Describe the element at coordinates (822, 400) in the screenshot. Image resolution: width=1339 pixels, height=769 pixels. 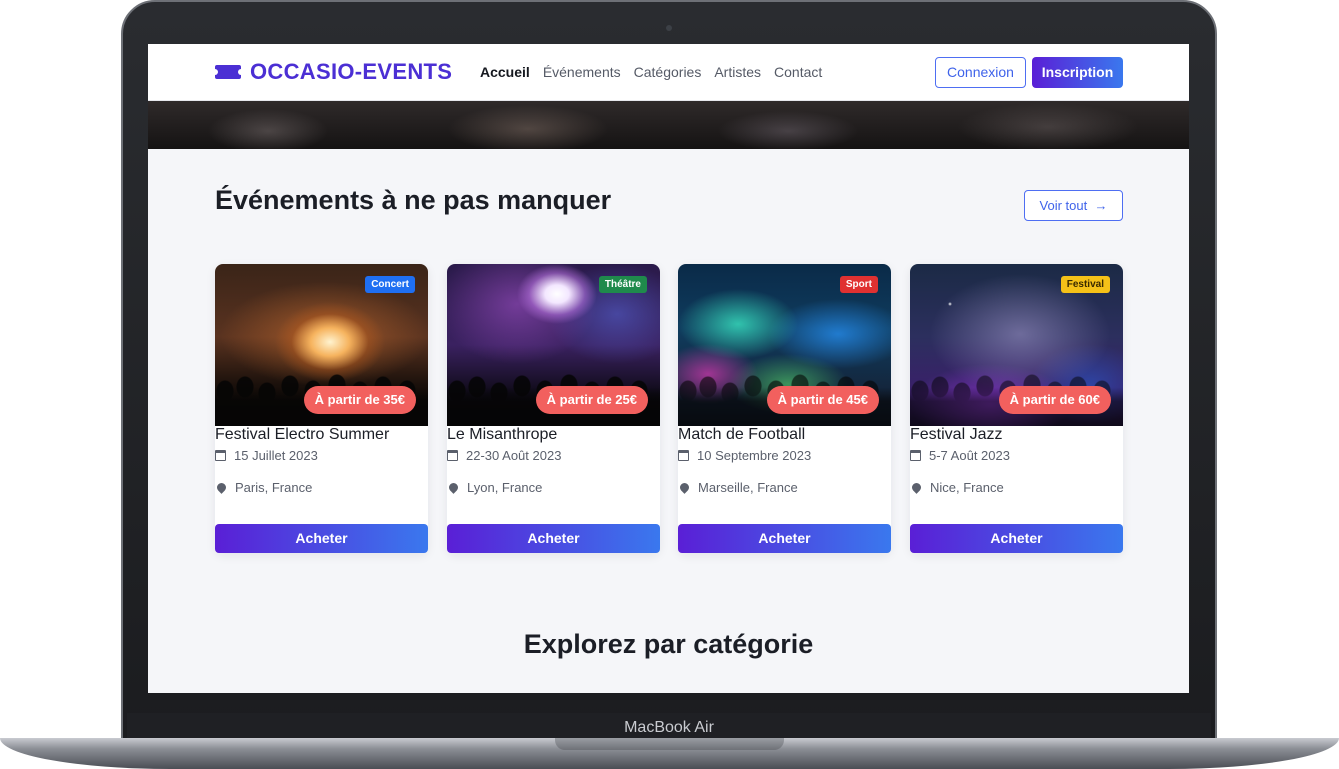
I see `price-badge: À partir de 45€` at that location.